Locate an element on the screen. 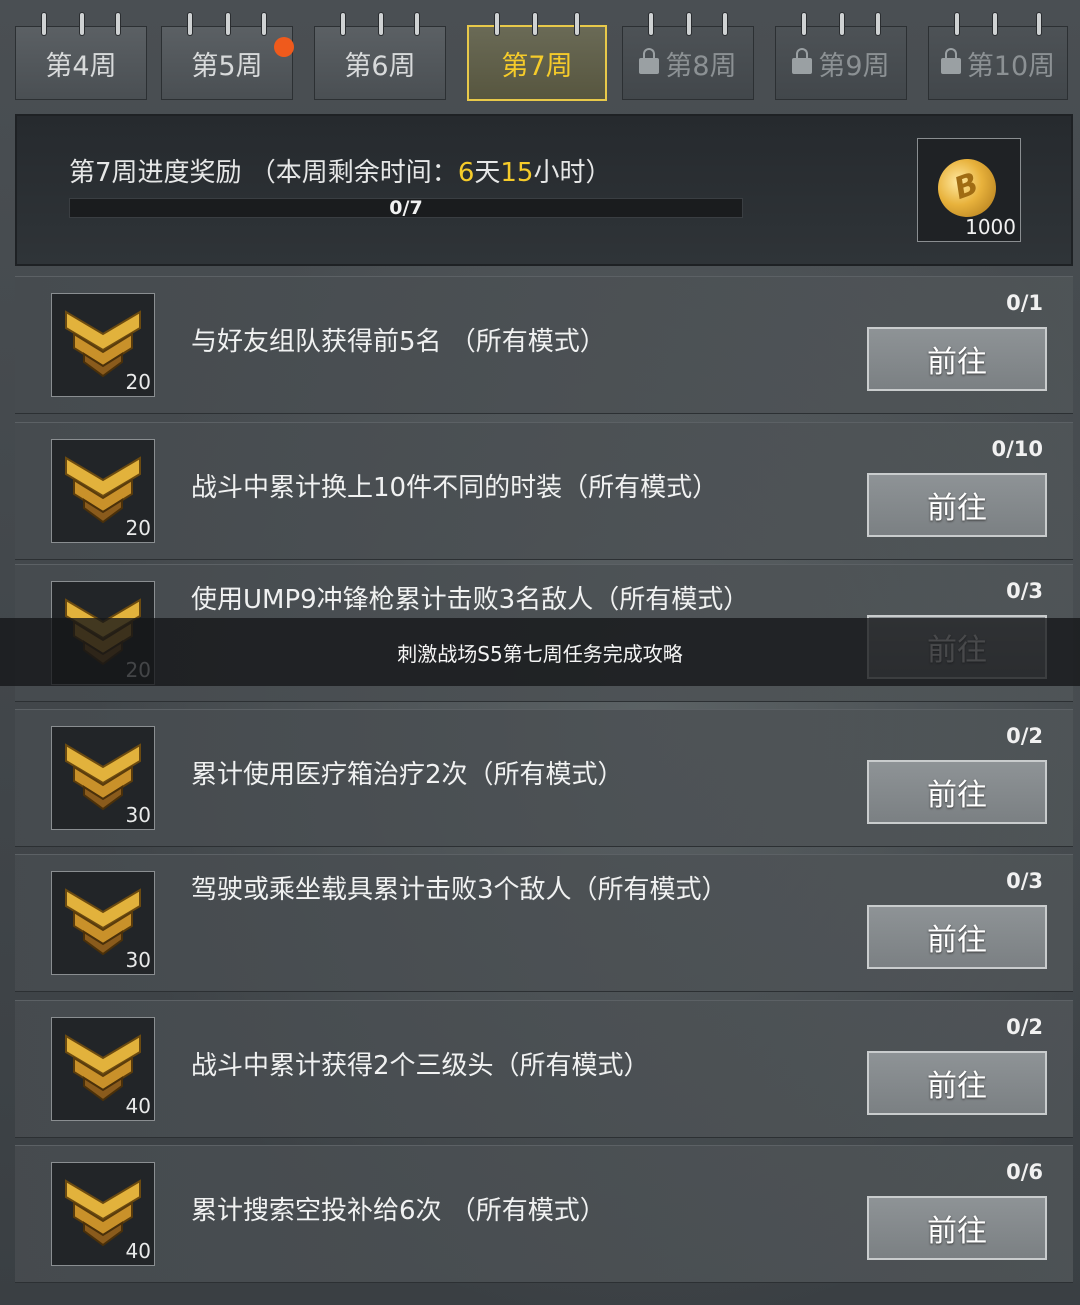 This screenshot has width=1080, height=1305. mission-row: 20 与好友组队获得前5名 （所有模式） 0/1 前往 is located at coordinates (544, 345).